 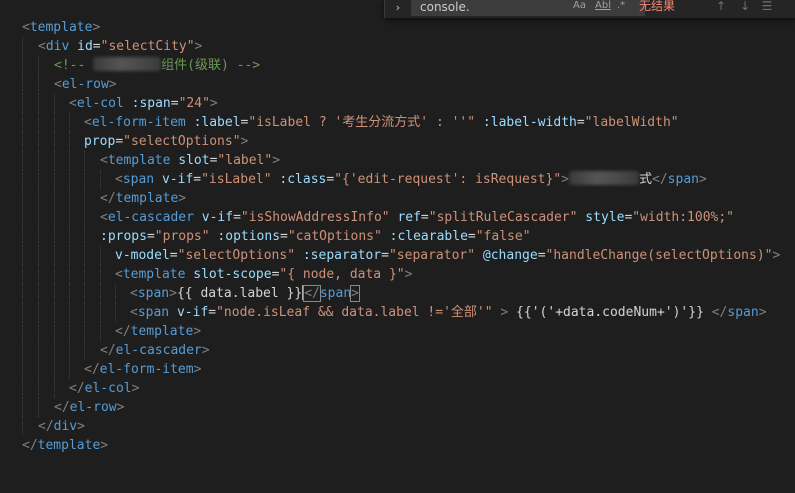 What do you see at coordinates (194, 103) in the screenshot?
I see `attr-value: "24"` at bounding box center [194, 103].